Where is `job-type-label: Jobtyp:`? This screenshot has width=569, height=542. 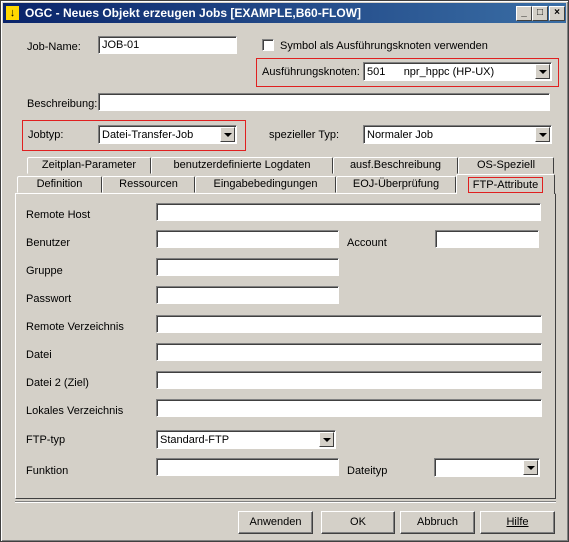
job-type-label: Jobtyp: is located at coordinates (46, 135).